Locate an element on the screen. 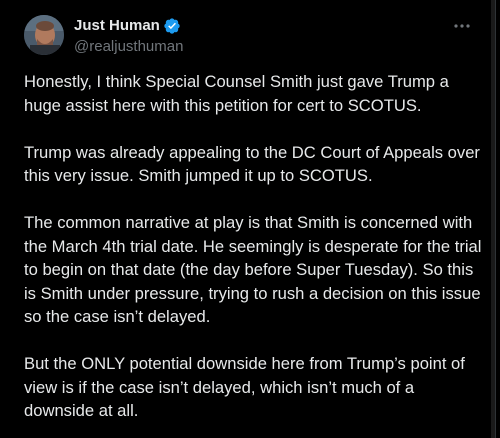 The image size is (500, 438). author-handle: @realjusthuman is located at coordinates (128, 47).